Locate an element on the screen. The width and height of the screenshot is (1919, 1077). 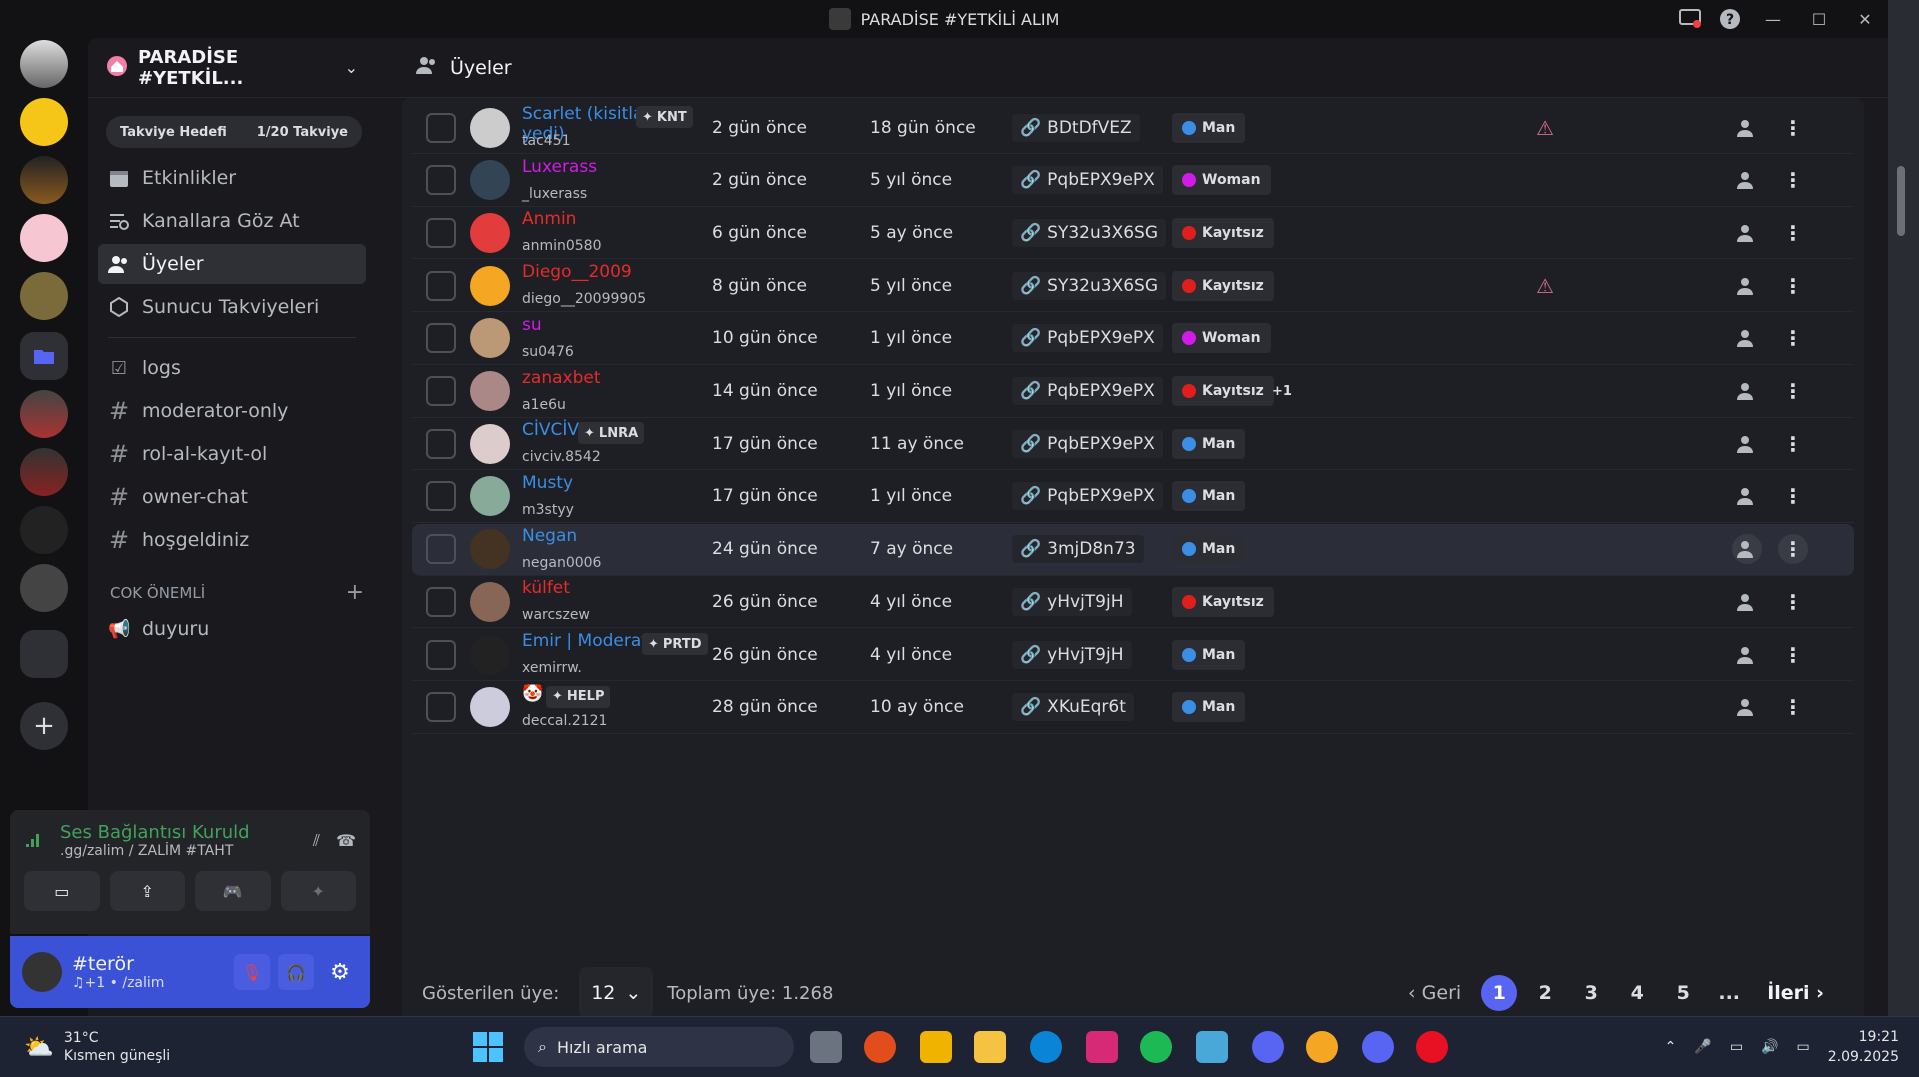
browser-icon is located at coordinates (880, 1047).